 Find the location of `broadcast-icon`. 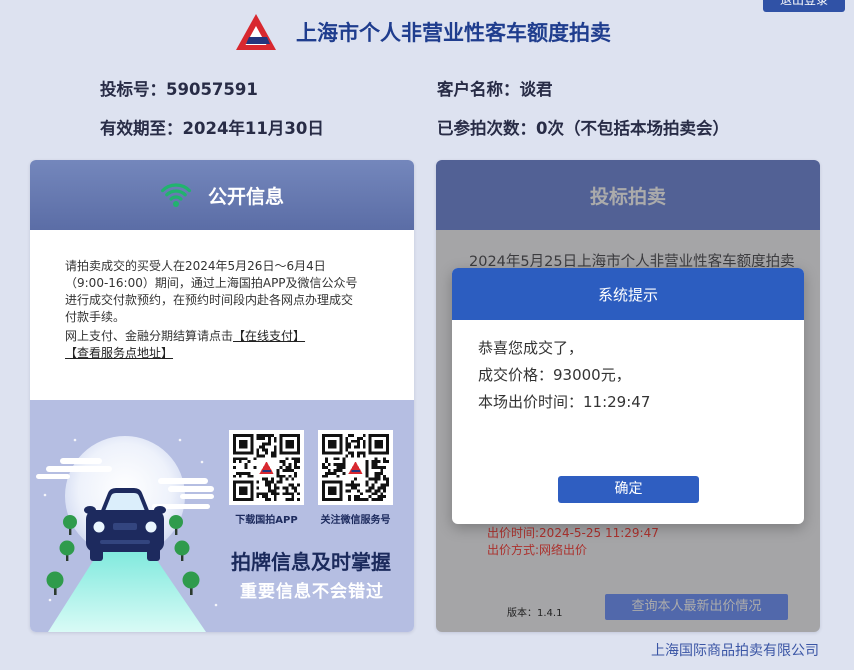

broadcast-icon is located at coordinates (176, 195).